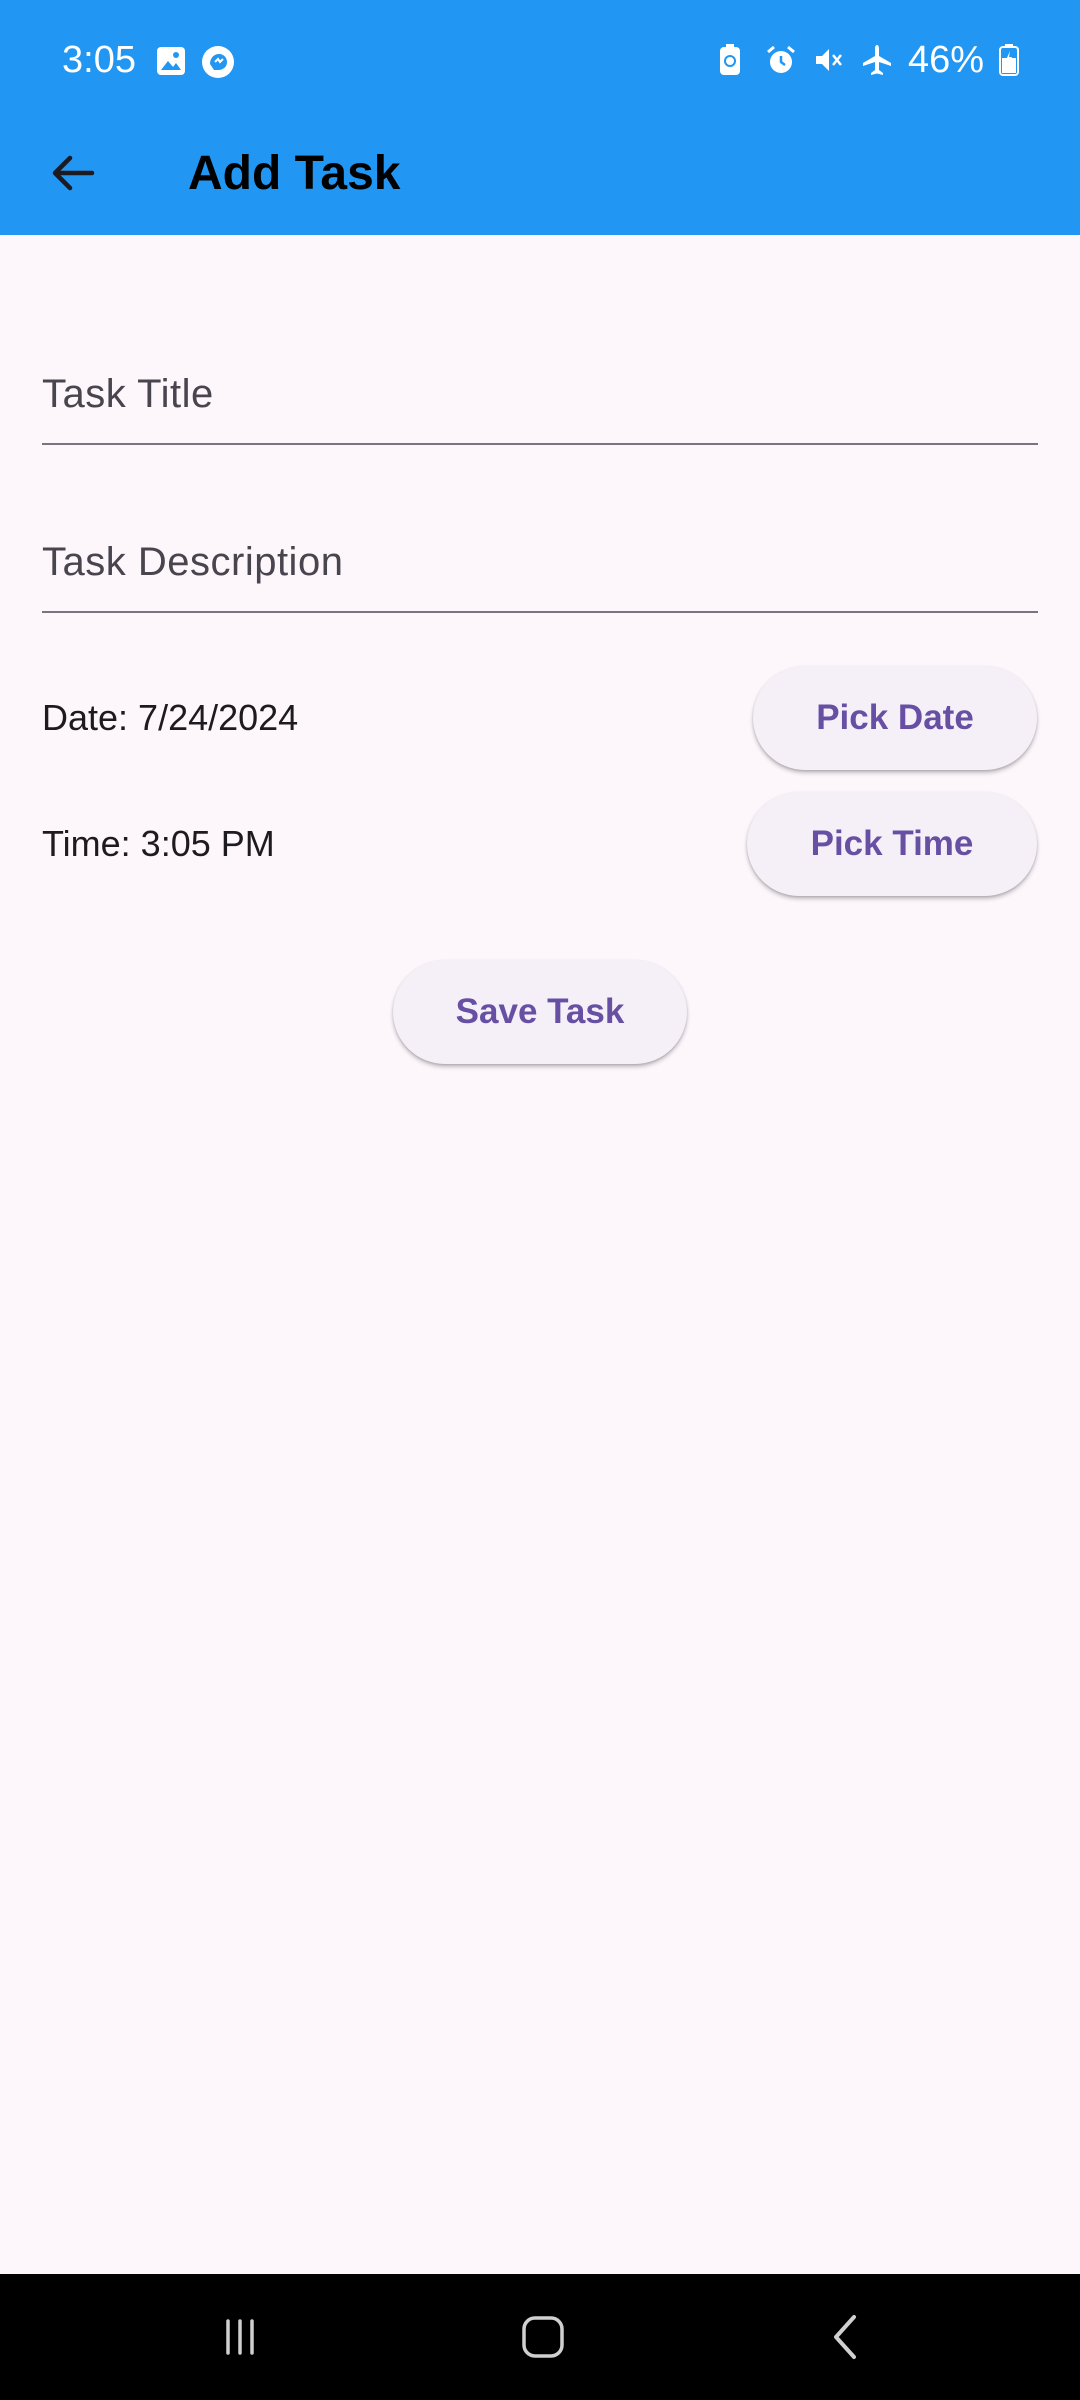 The width and height of the screenshot is (1080, 2400). What do you see at coordinates (877, 60) in the screenshot?
I see `airplane-icon` at bounding box center [877, 60].